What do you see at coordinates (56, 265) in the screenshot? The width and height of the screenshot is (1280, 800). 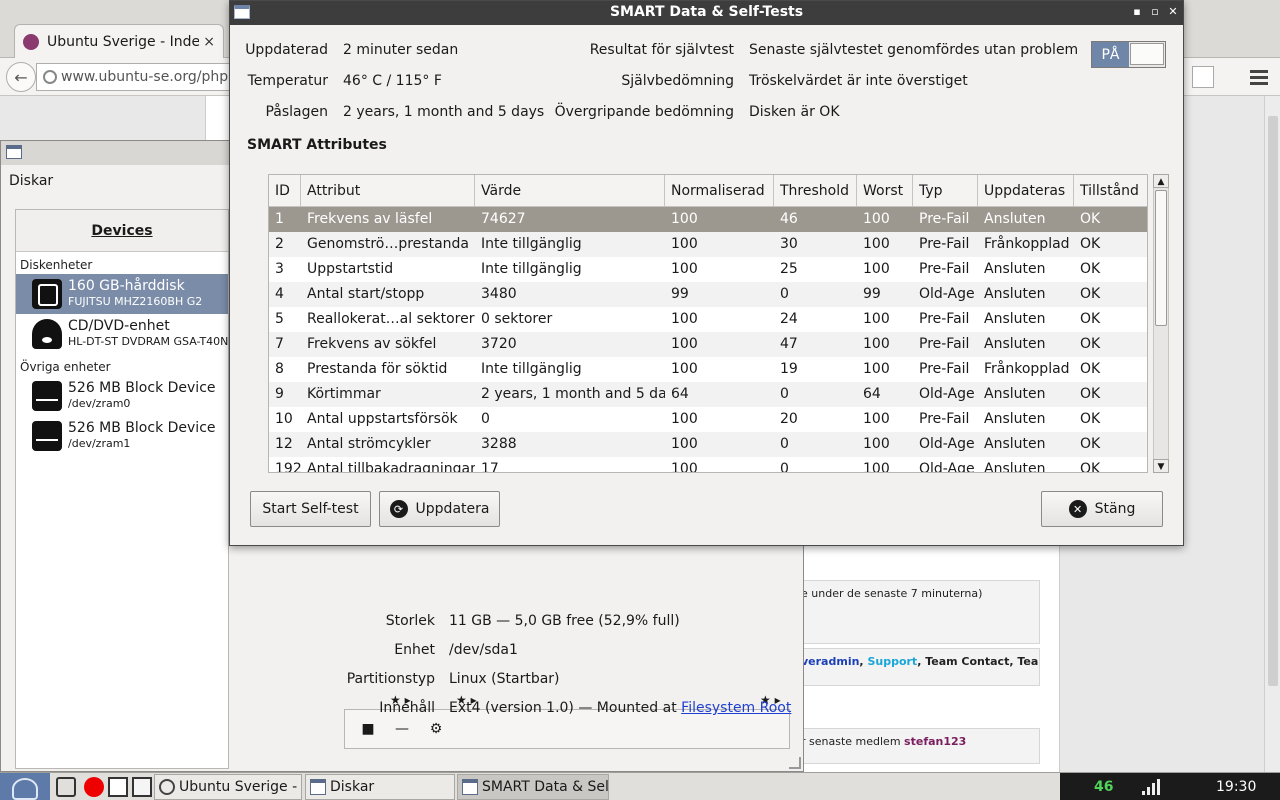 I see `group-disk-drives: Diskenheter` at bounding box center [56, 265].